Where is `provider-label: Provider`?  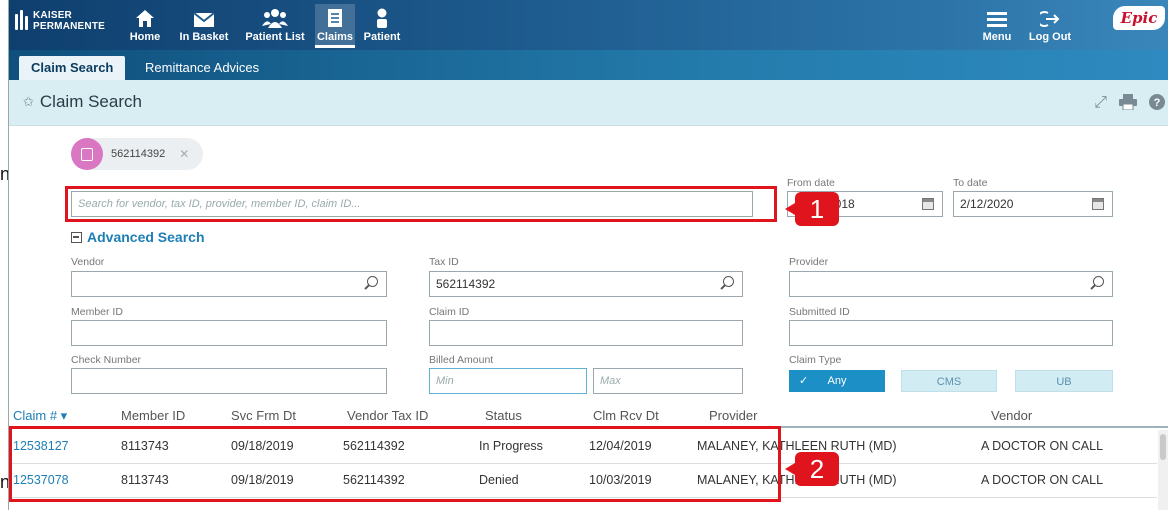
provider-label: Provider is located at coordinates (809, 262).